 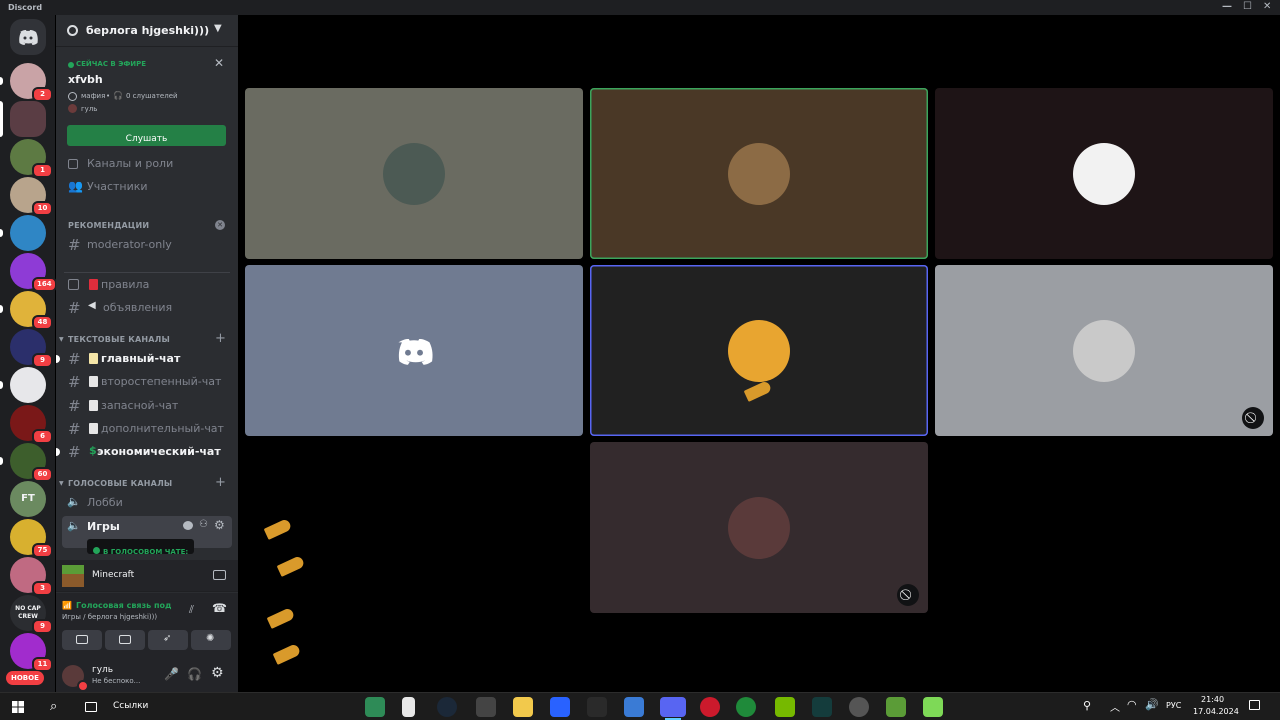 What do you see at coordinates (640, 7) in the screenshot?
I see `window-titlebar: Discord — ☐ ✕` at bounding box center [640, 7].